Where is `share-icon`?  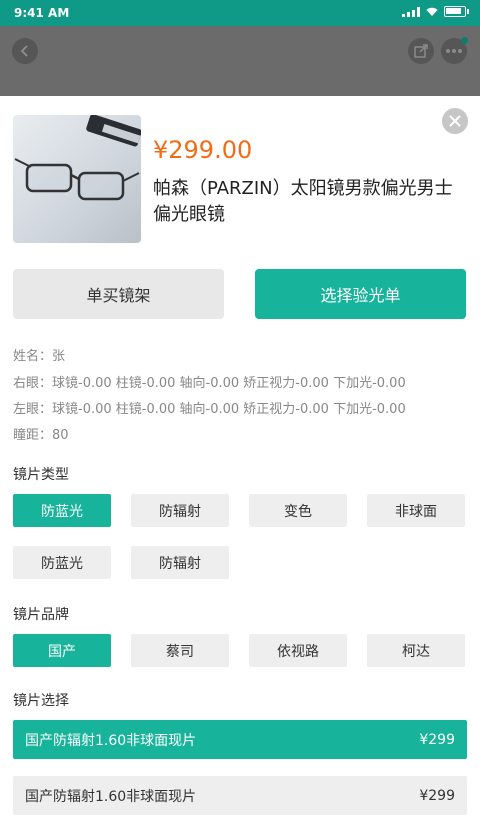
share-icon is located at coordinates (421, 51).